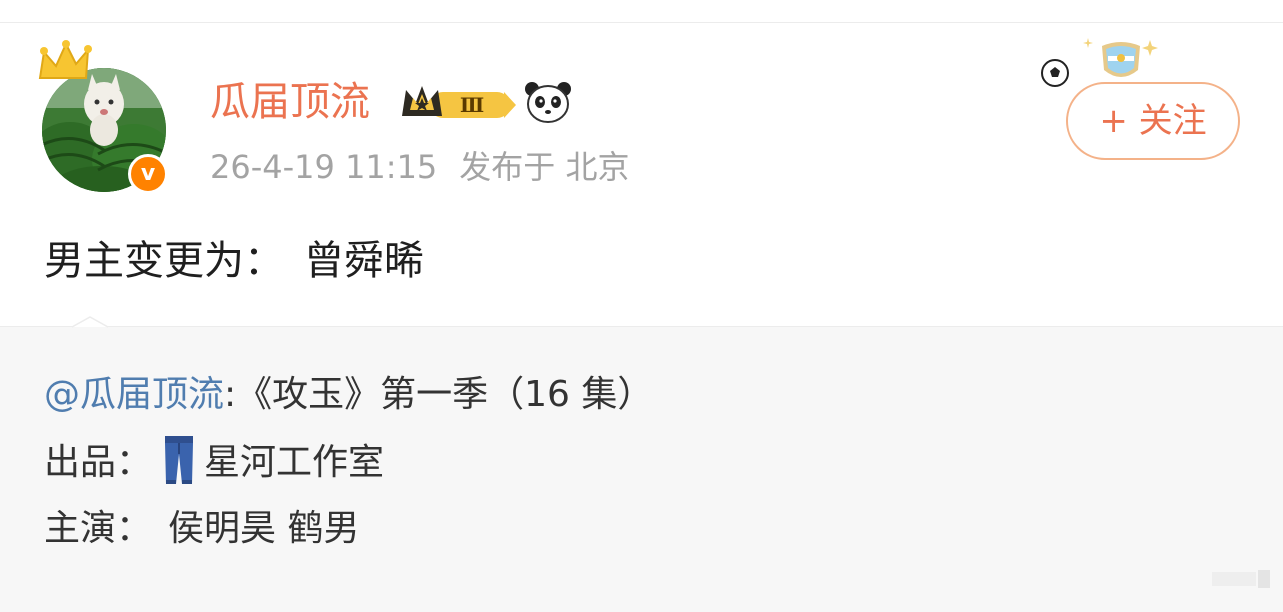 The width and height of the screenshot is (1283, 612). What do you see at coordinates (548, 102) in the screenshot?
I see `panda-icon` at bounding box center [548, 102].